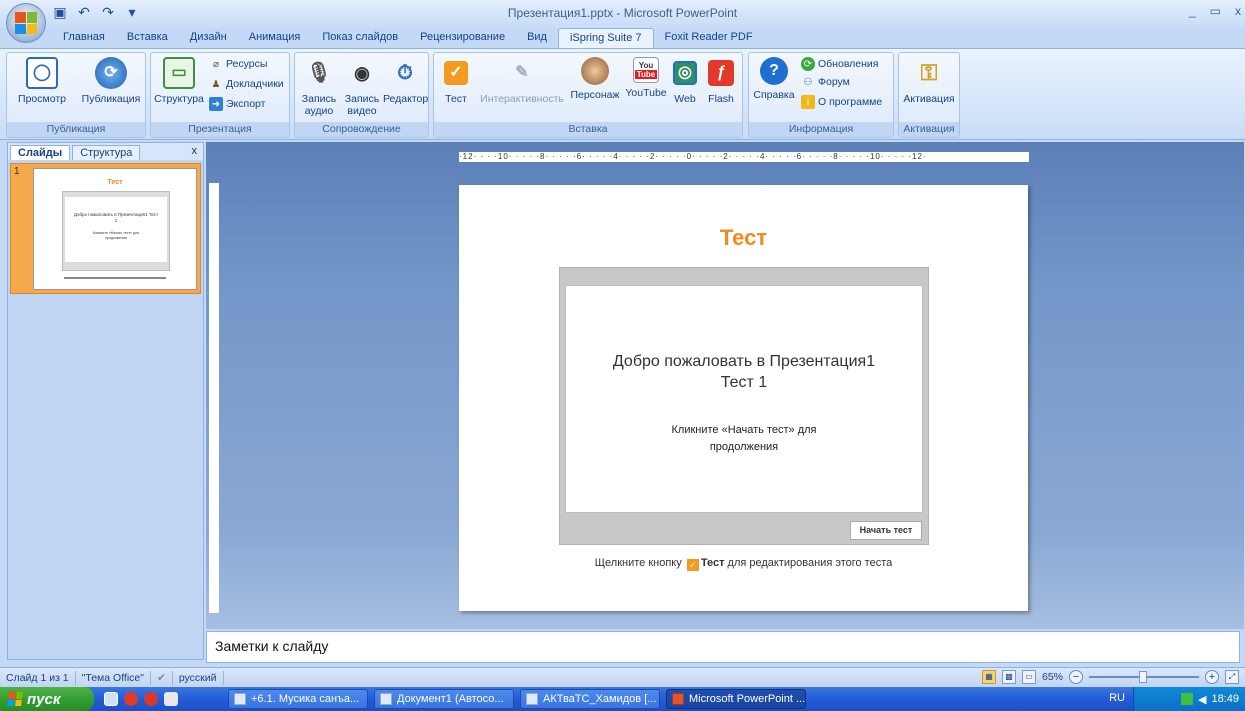 Image resolution: width=1245 pixels, height=711 pixels. Describe the element at coordinates (821, 129) in the screenshot. I see `group-label-info: Информация` at that location.